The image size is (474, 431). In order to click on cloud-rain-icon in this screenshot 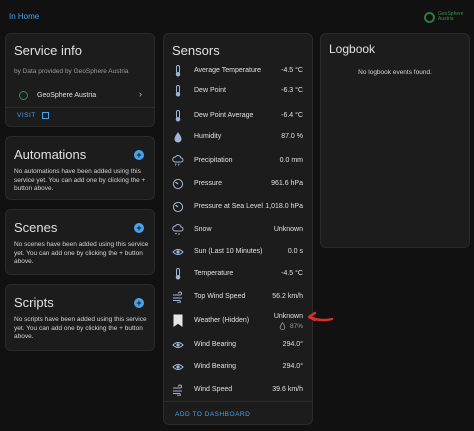, I will do `click(178, 161)`.